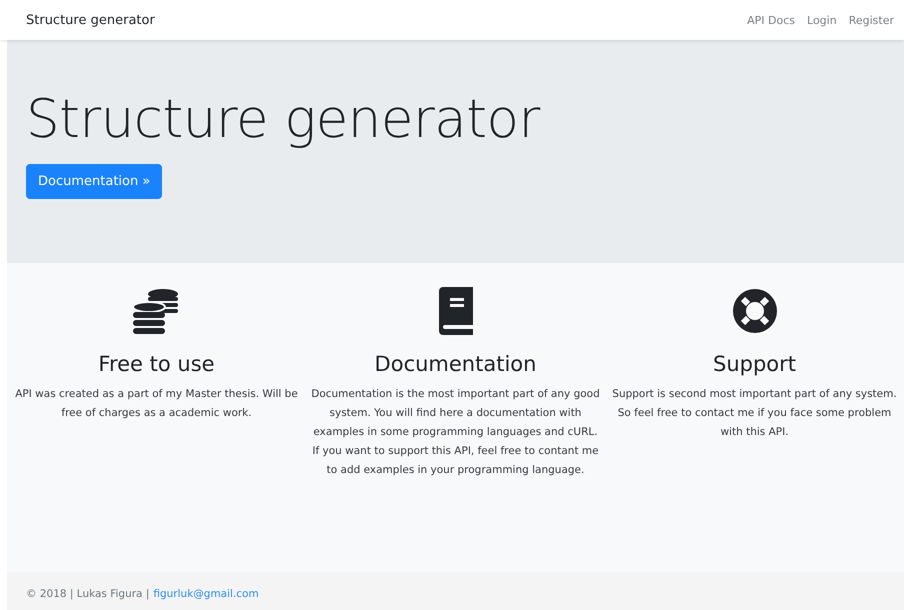 This screenshot has width=904, height=610. I want to click on feature-text: Documentation is the most important part of any good system. You will find here a documentation with examples in some programming languages and cURL. If you want to support this API, feel free to contant me to add examples in your programming language., so click(455, 432).